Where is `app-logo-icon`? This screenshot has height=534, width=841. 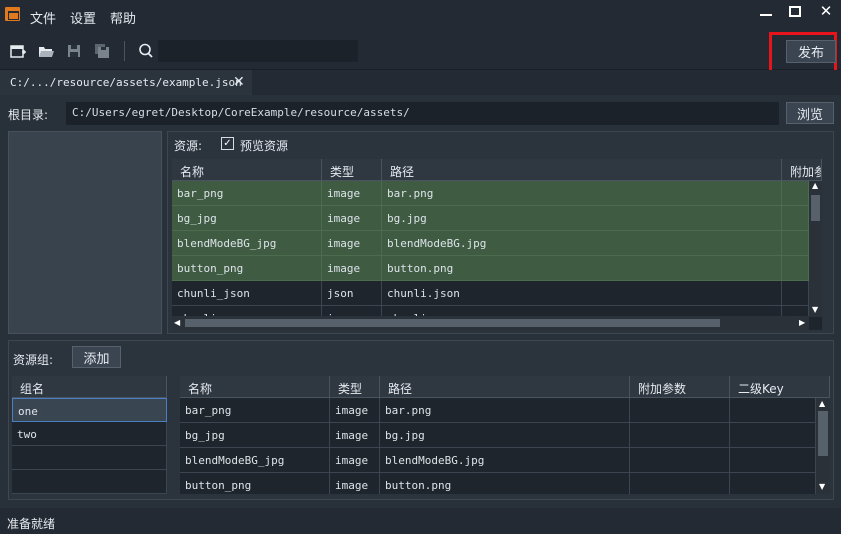 app-logo-icon is located at coordinates (12, 14).